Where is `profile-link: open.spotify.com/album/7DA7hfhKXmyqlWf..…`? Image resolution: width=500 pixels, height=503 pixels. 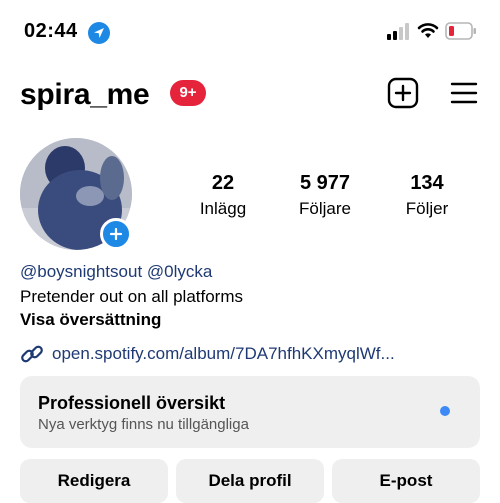 profile-link: open.spotify.com/album/7DA7hfhKXmyqlWf..… is located at coordinates (223, 354).